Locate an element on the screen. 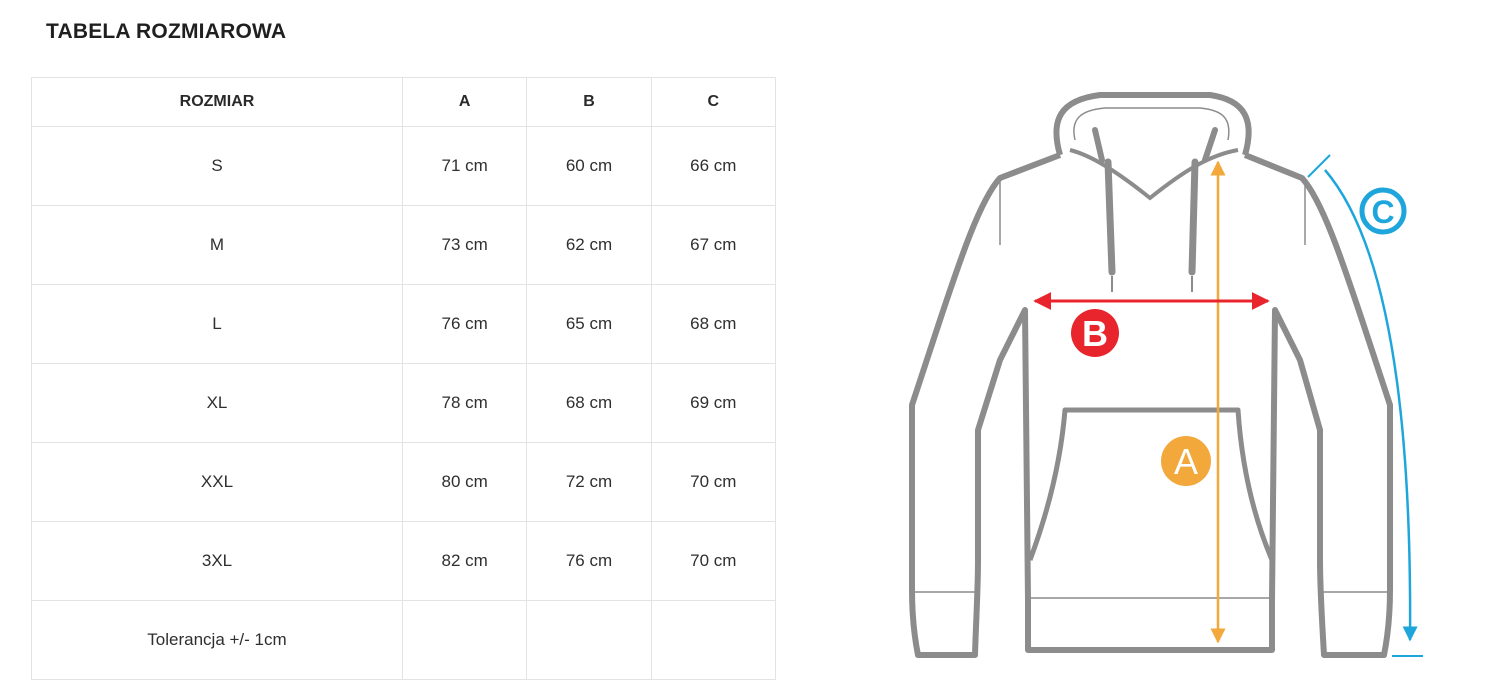  header-rozmiar: ROZMIAR is located at coordinates (217, 102).